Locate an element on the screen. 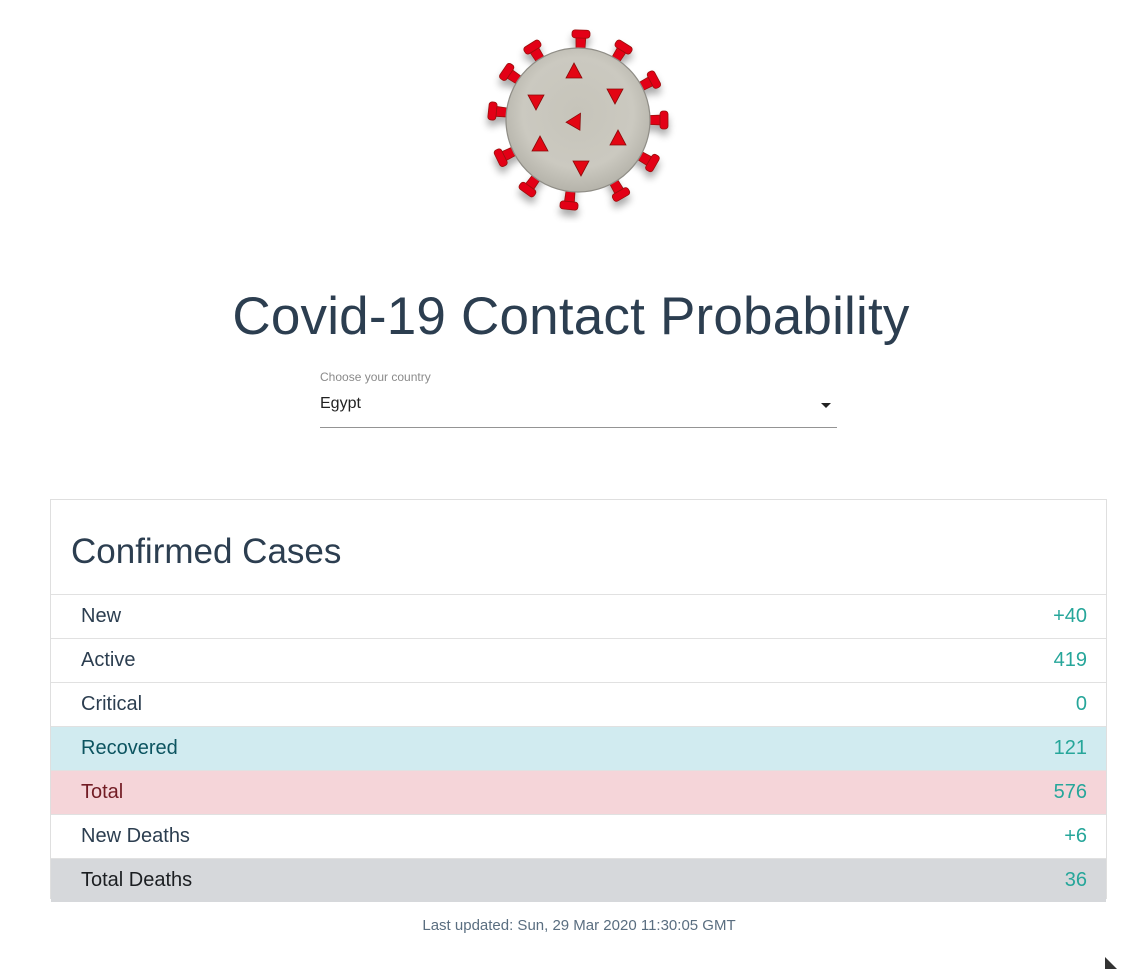  stat-value: 0 is located at coordinates (1081, 704).